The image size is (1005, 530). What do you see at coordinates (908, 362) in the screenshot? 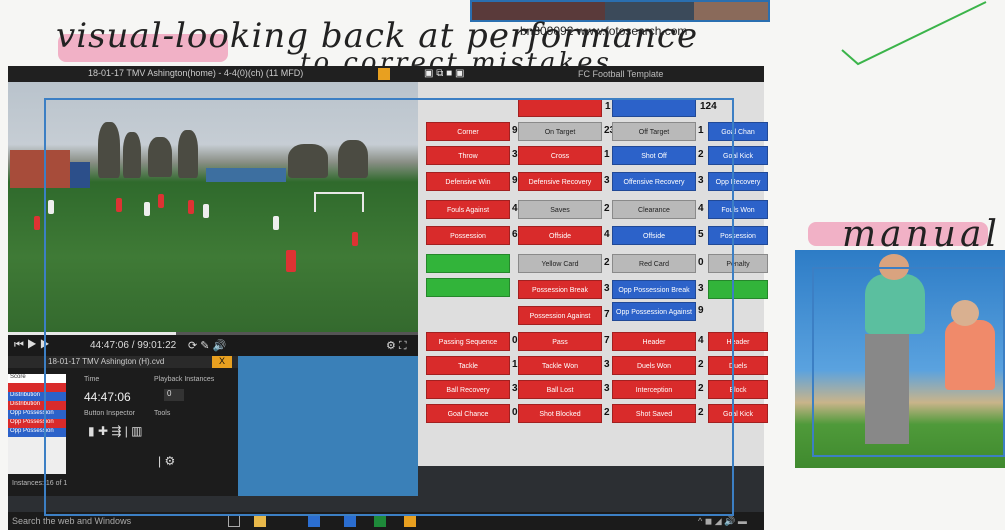
I see `highlight-outline` at bounding box center [908, 362].